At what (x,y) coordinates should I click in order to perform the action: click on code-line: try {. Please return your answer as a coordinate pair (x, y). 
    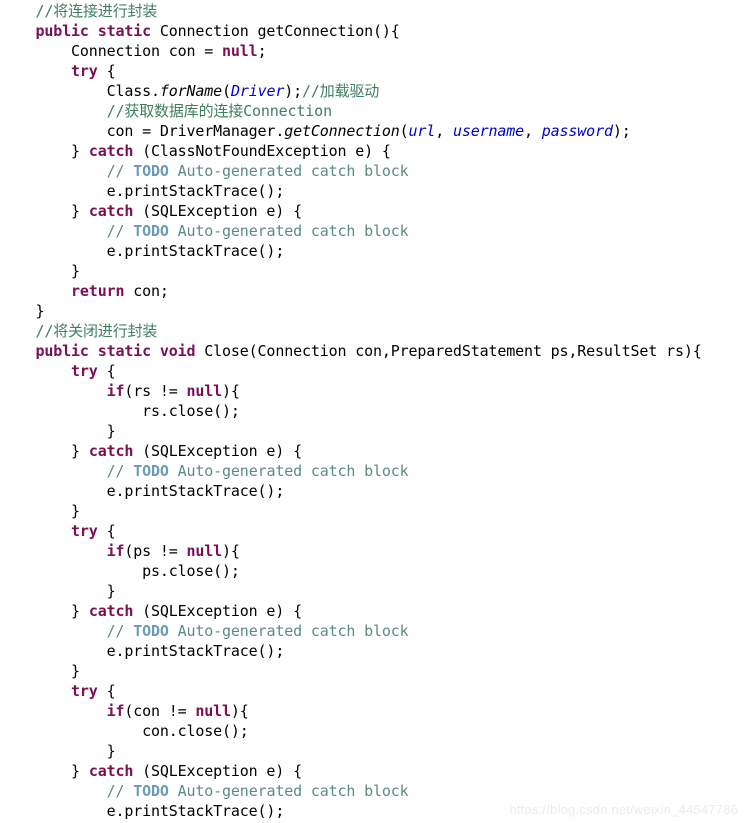
    Looking at the image, I should click on (372, 371).